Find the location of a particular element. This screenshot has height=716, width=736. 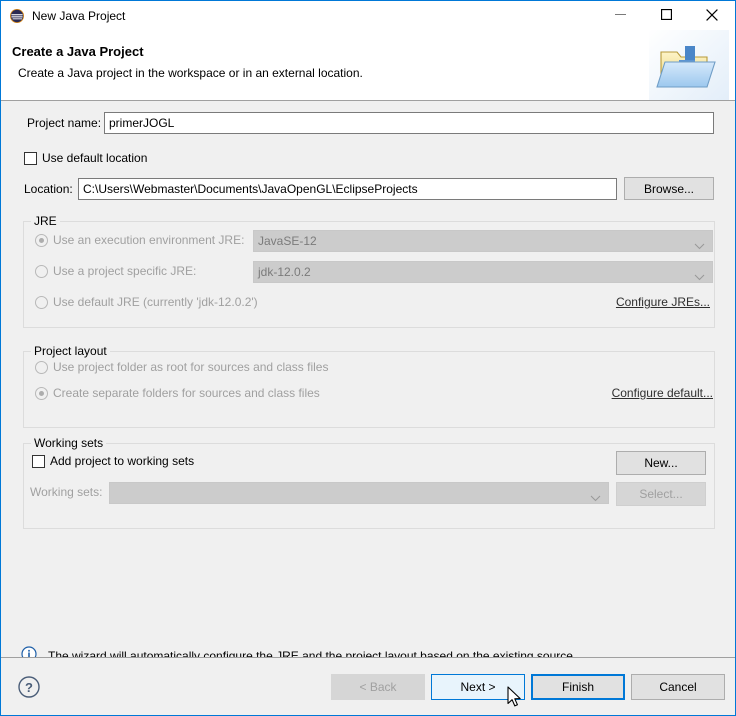

next-button: Next > is located at coordinates (478, 687).